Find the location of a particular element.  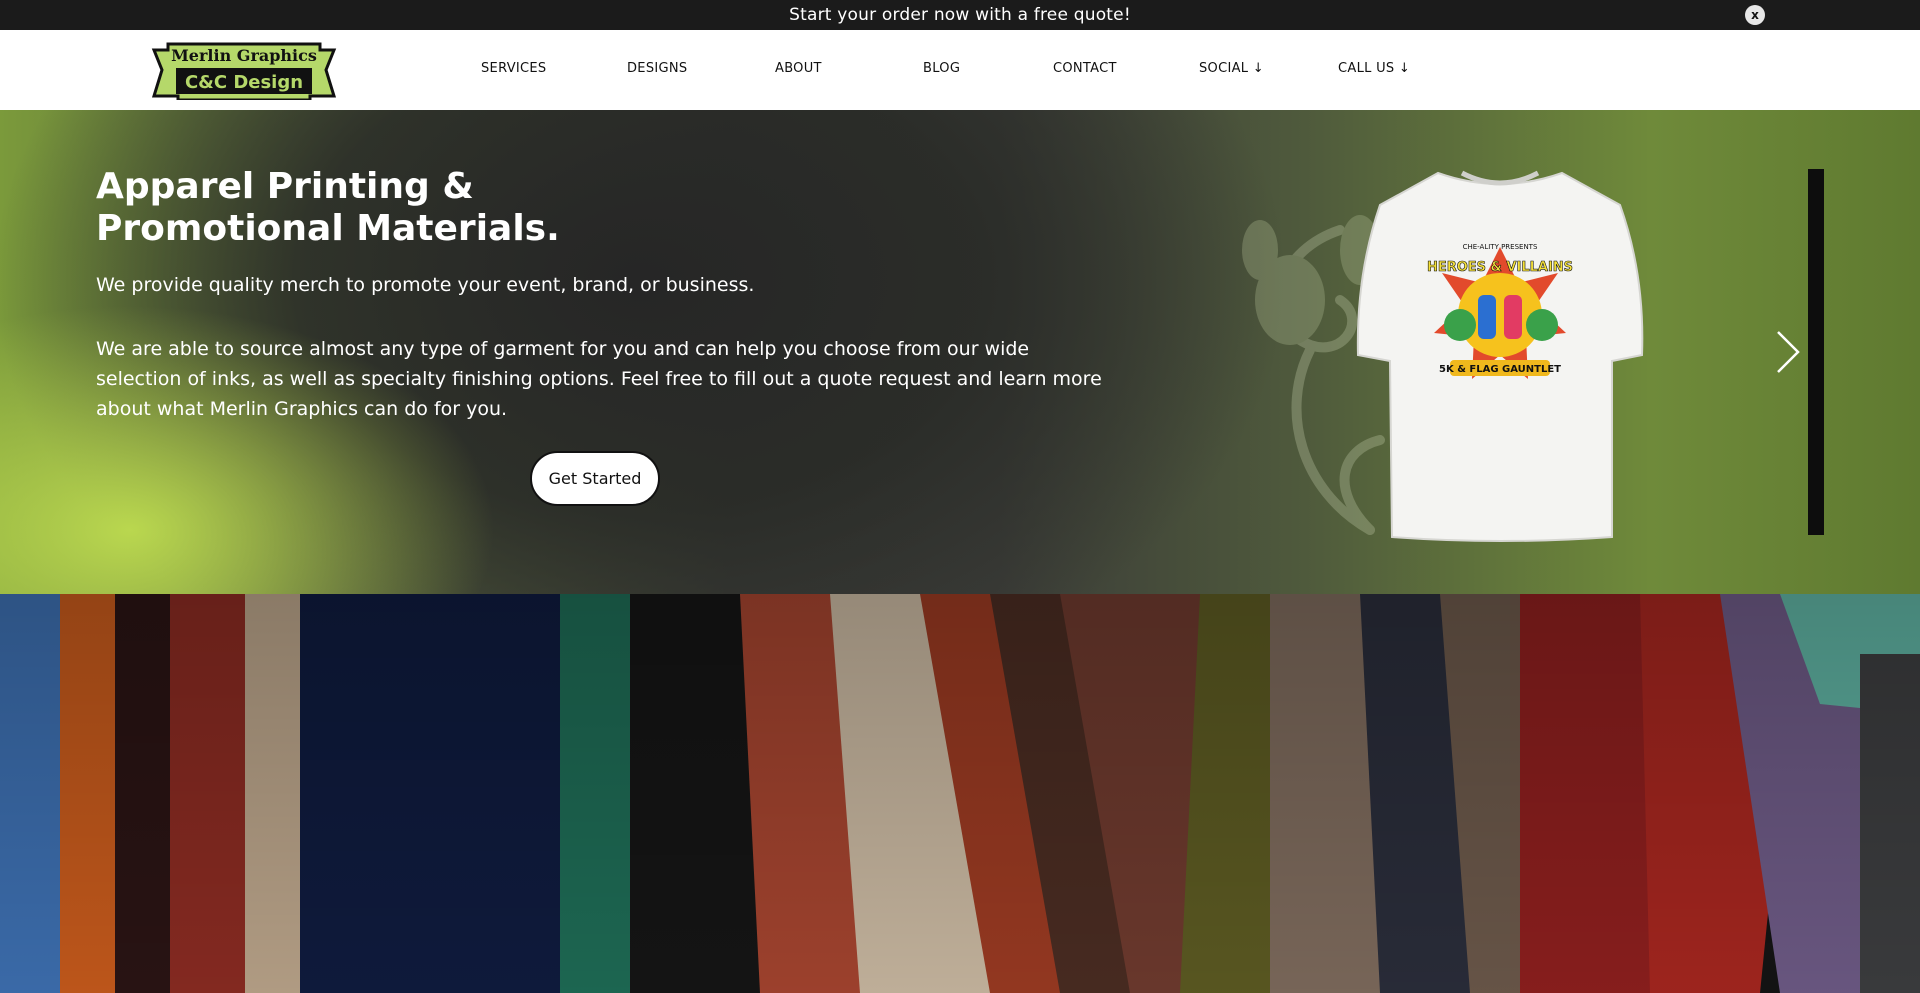

announcement-text: Start your order now with a free quote! is located at coordinates (960, 15).